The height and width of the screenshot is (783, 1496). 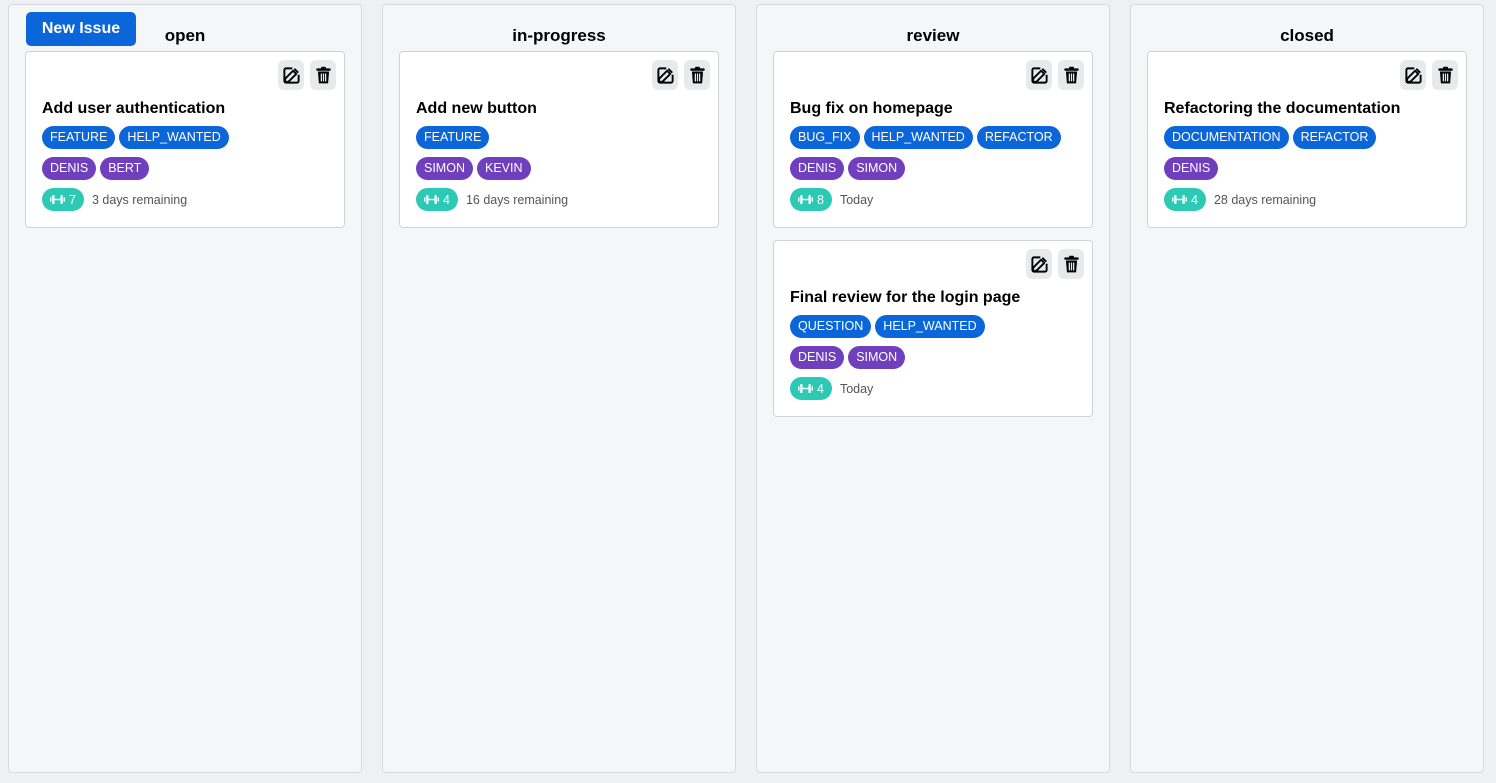 I want to click on label-list: FEATURE HELP_WANTED, so click(x=135, y=137).